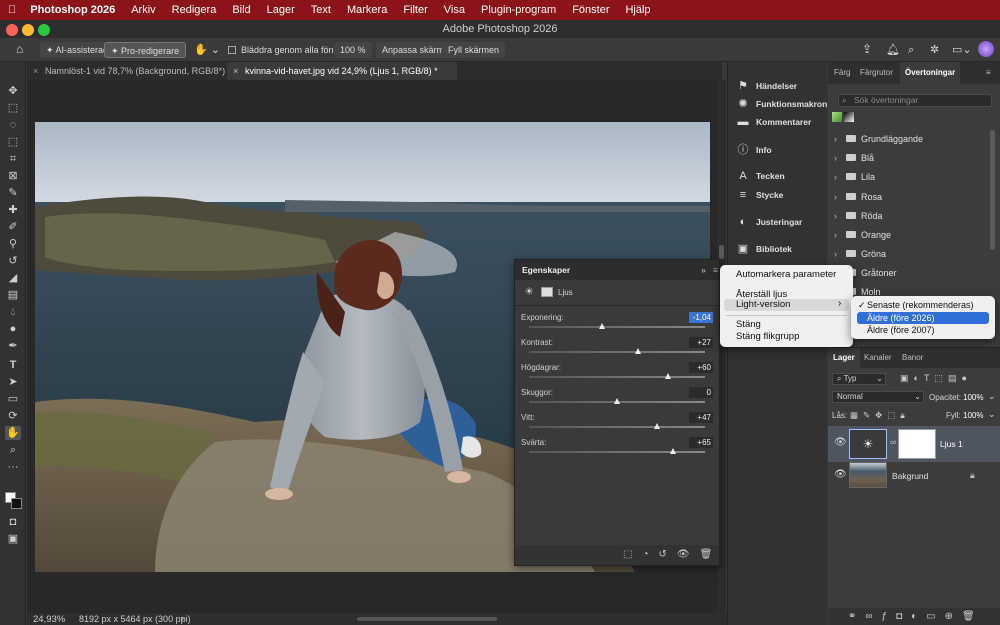 This screenshot has width=1000, height=625. I want to click on quick-mask-icon: ◘, so click(13, 522).